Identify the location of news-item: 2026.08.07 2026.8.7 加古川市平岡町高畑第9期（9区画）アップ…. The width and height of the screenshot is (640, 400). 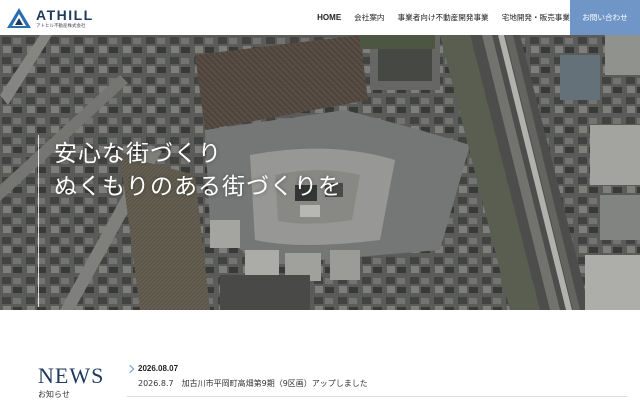
(377, 380).